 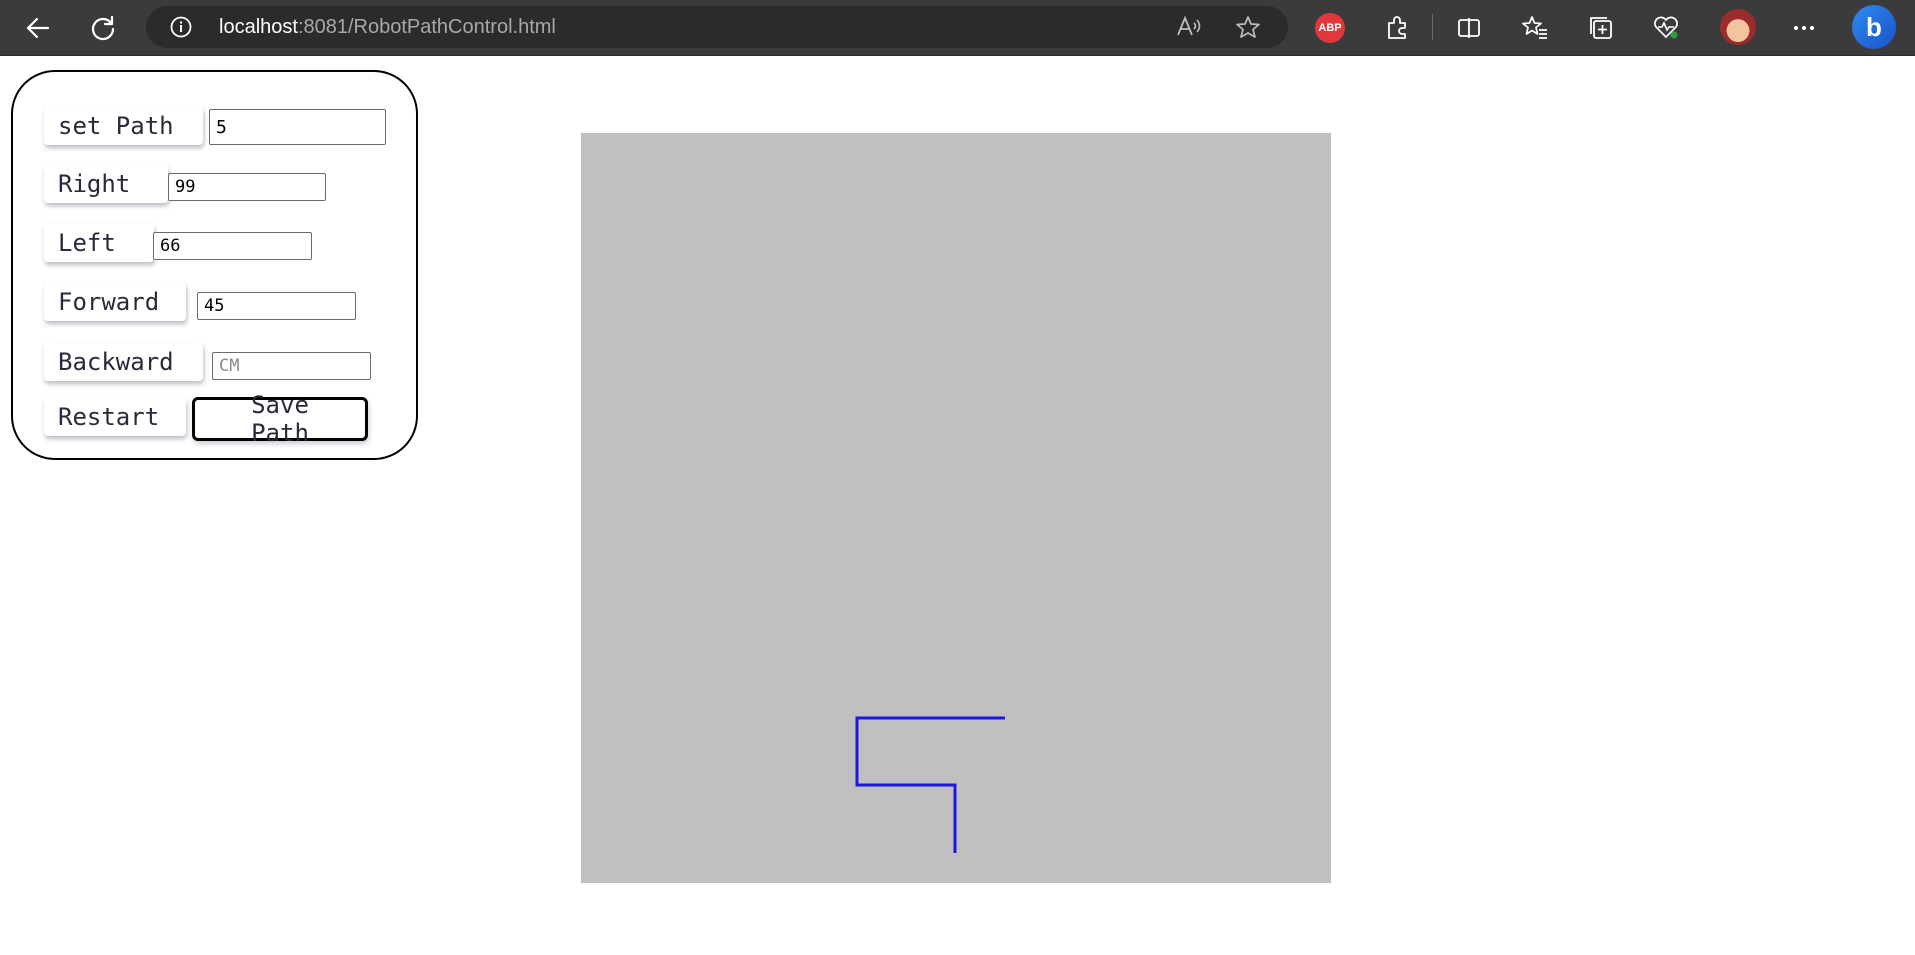 I want to click on url-text: localhost:8081/RobotPathControl.html, so click(x=387, y=27).